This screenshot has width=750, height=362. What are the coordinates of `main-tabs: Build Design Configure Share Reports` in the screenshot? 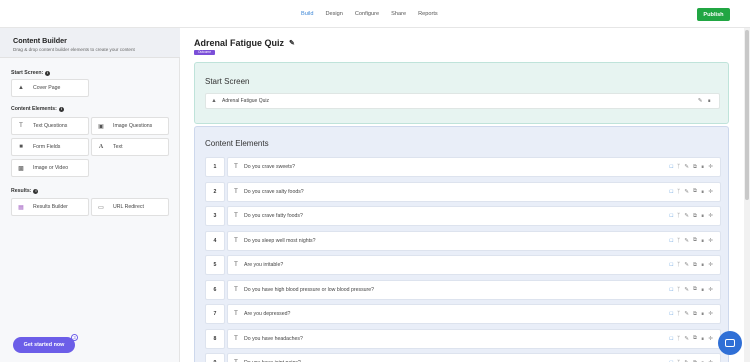 It's located at (369, 14).